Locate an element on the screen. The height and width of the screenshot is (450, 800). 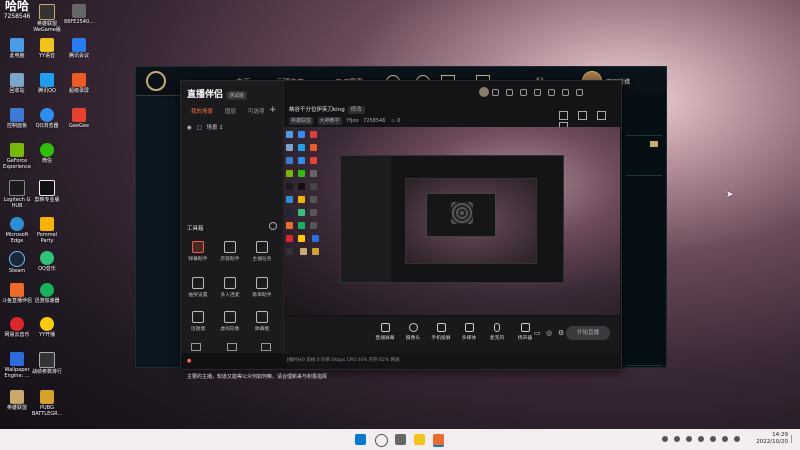
desktop-icon-yy-live: YY开播 is located at coordinates (47, 327).